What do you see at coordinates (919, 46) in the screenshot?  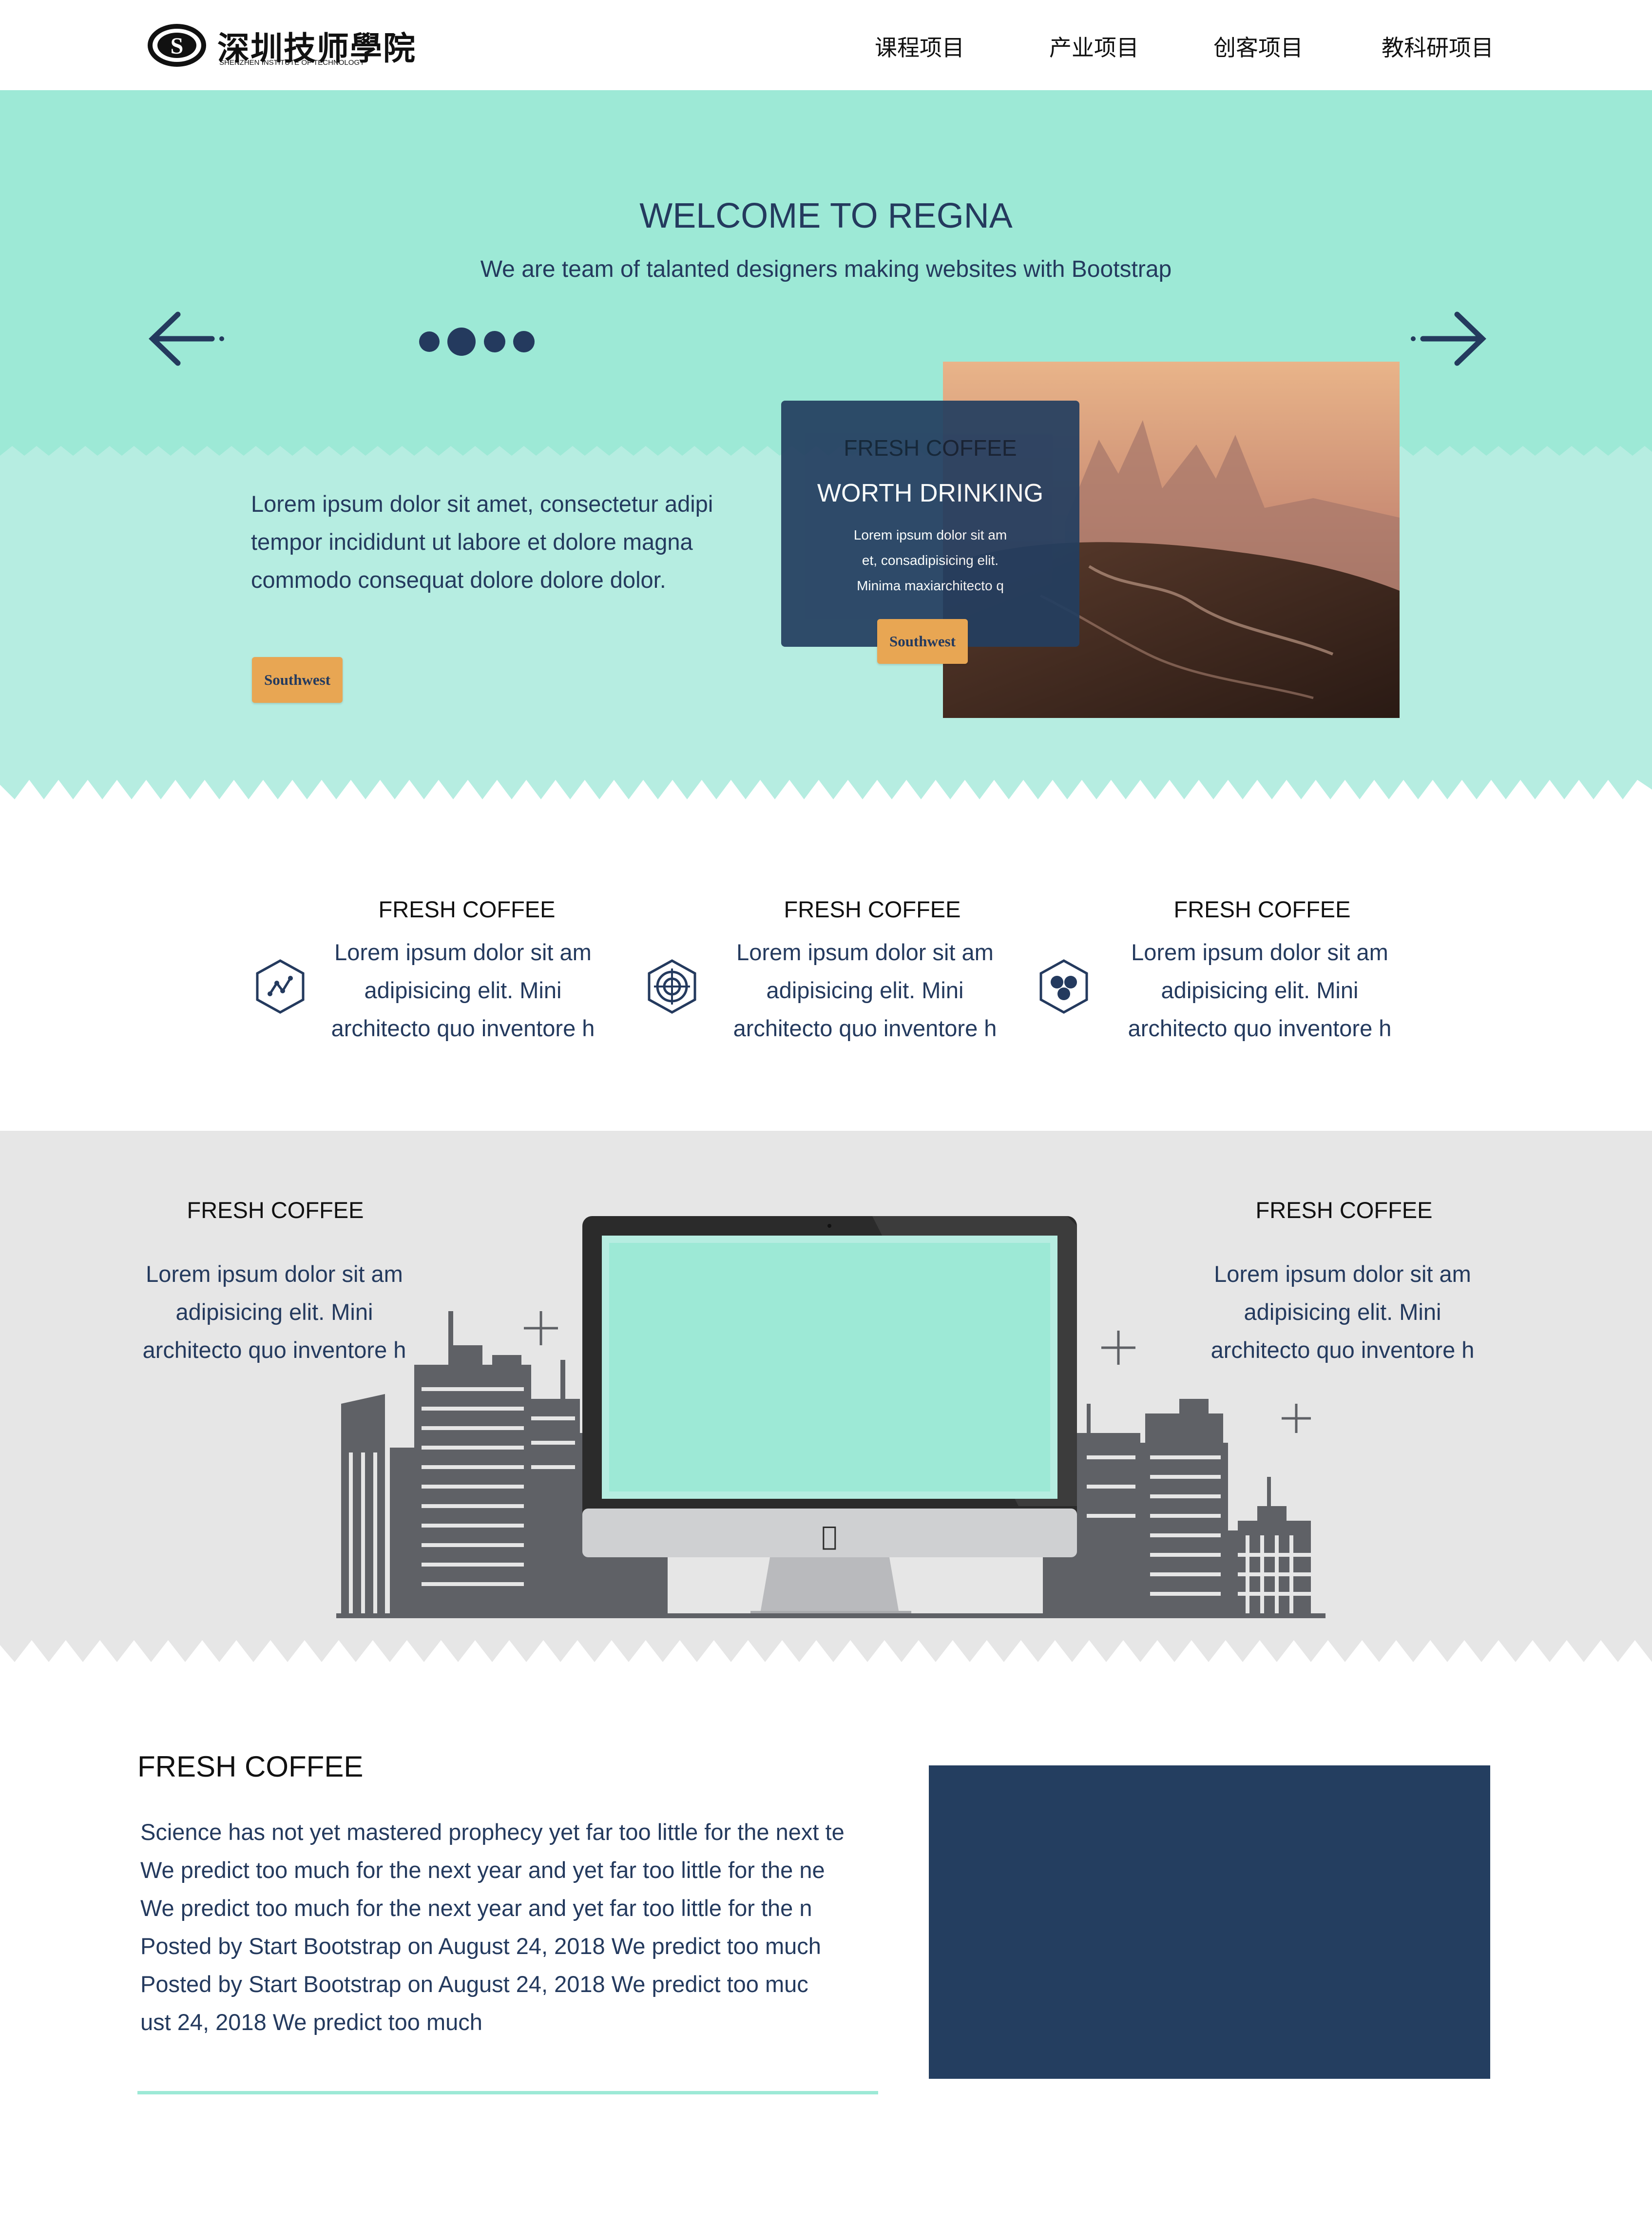 I see `nav-item-courses: 课程项目` at bounding box center [919, 46].